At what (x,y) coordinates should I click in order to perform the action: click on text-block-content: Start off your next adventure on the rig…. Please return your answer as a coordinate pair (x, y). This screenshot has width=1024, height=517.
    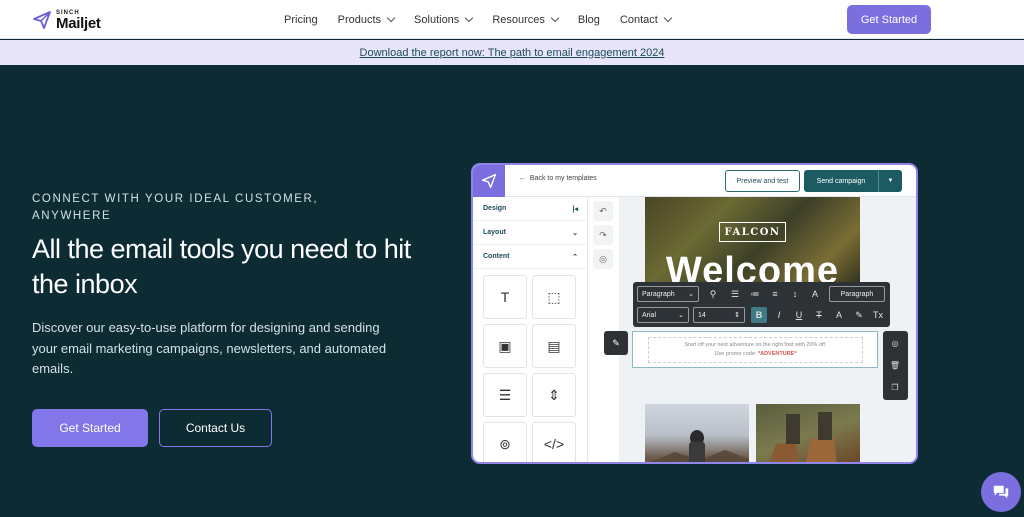
    Looking at the image, I should click on (755, 350).